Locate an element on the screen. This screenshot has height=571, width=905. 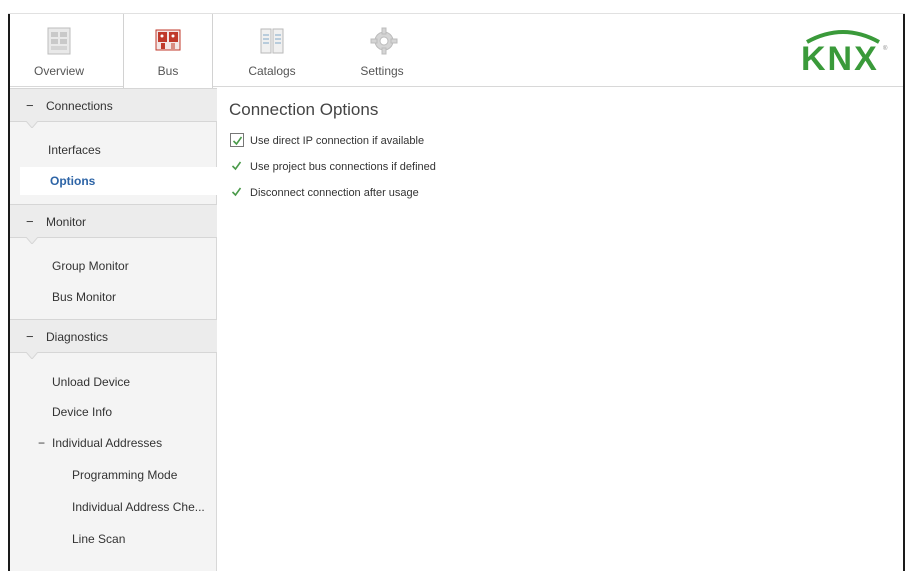
catalogs-icon is located at coordinates (272, 41).